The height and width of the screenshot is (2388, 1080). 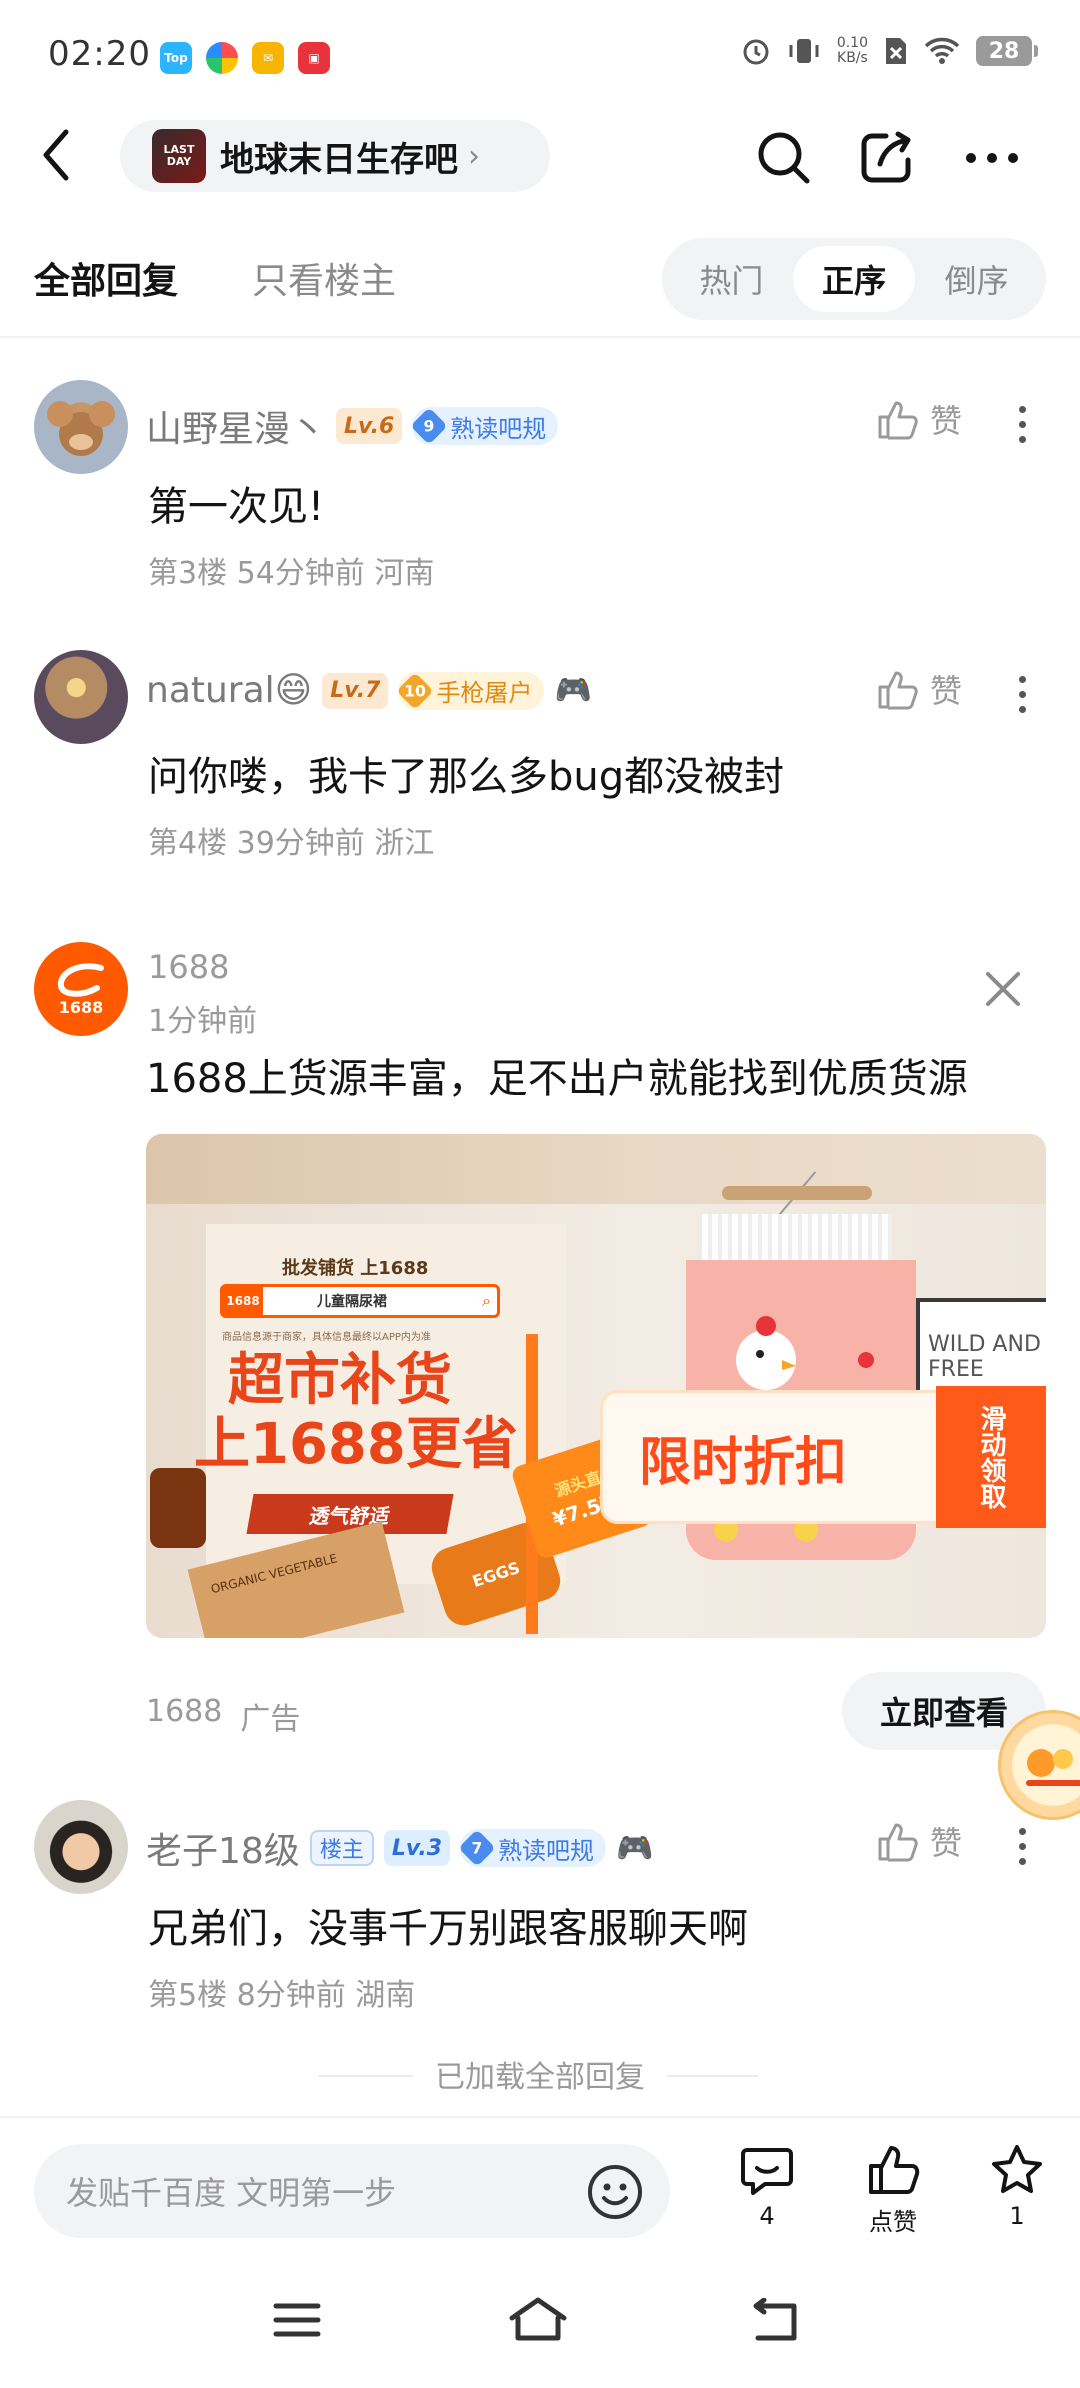 I want to click on wifi-icon, so click(x=942, y=50).